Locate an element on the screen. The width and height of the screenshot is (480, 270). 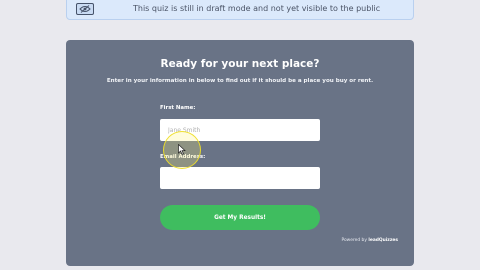
powered-by-prefix: Powered by is located at coordinates (354, 240).